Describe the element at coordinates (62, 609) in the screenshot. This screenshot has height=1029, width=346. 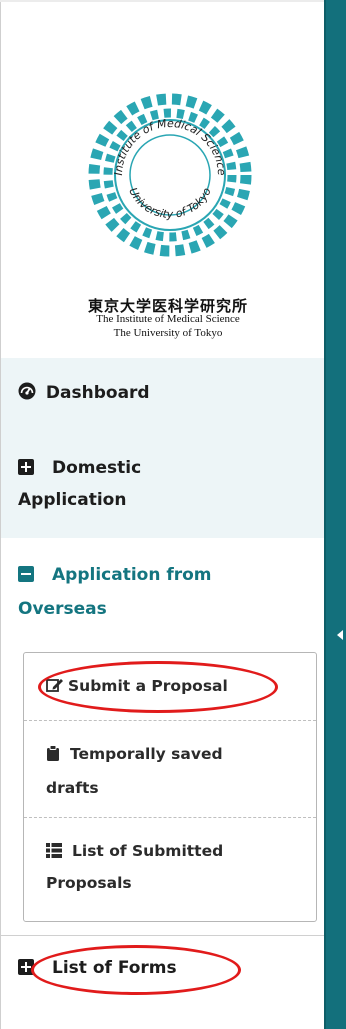
I see `nav-overseas-label-line2: Overseas` at that location.